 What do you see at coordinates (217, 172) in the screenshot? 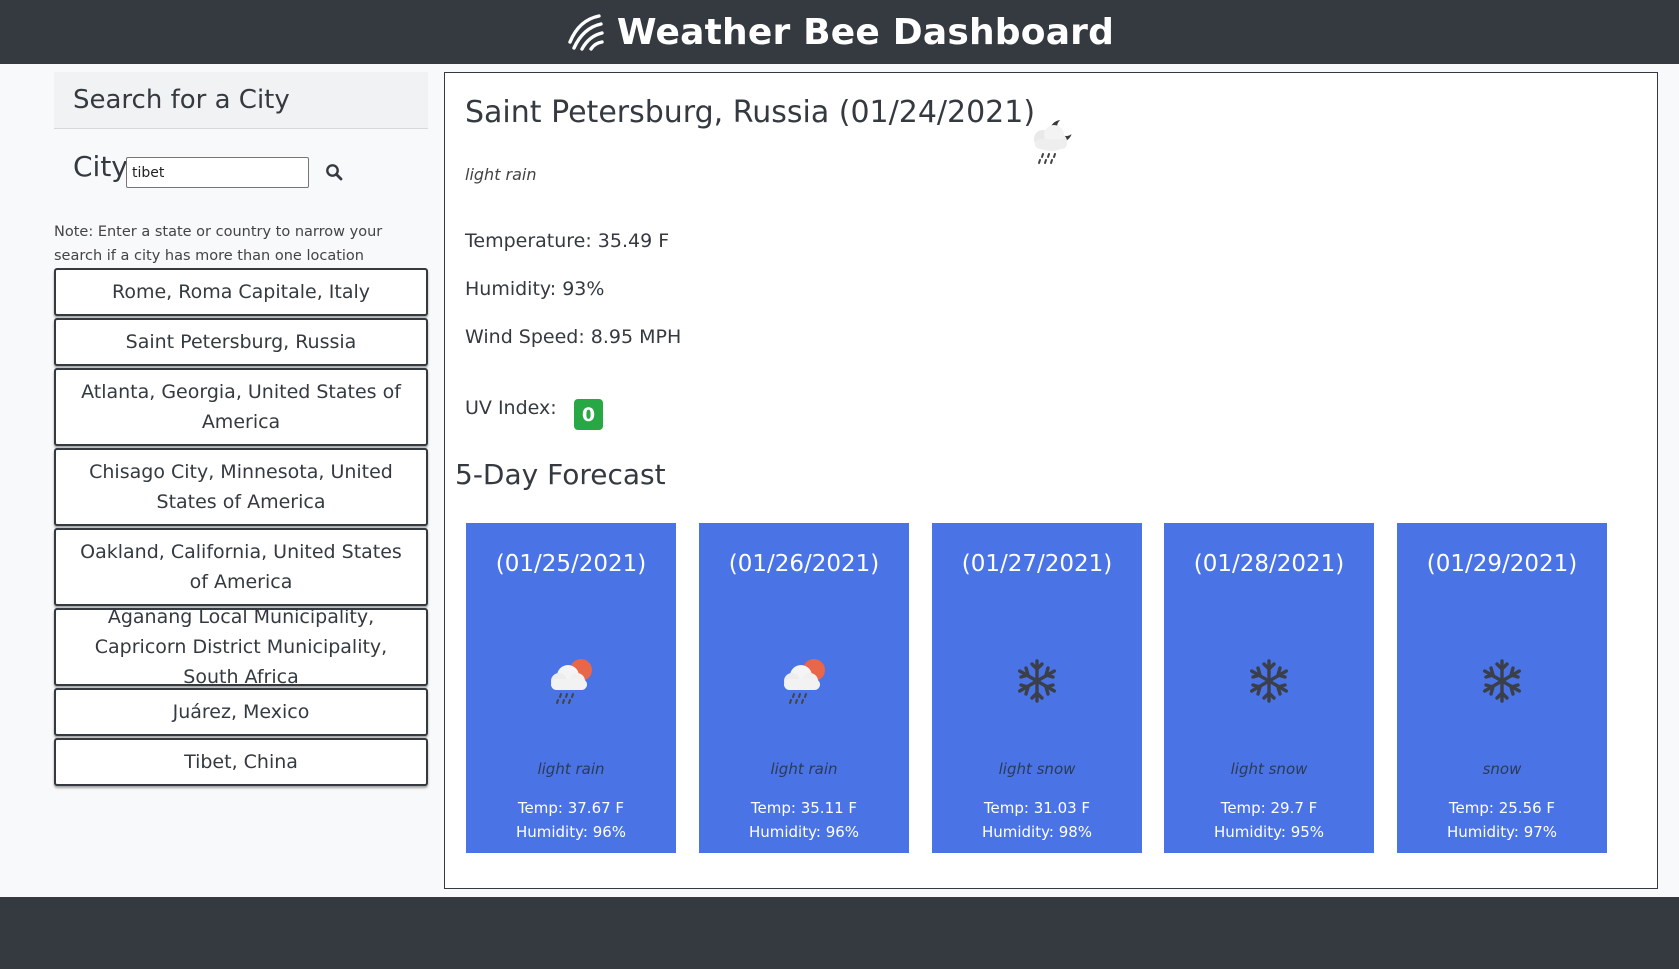
I see `city-search-input` at bounding box center [217, 172].